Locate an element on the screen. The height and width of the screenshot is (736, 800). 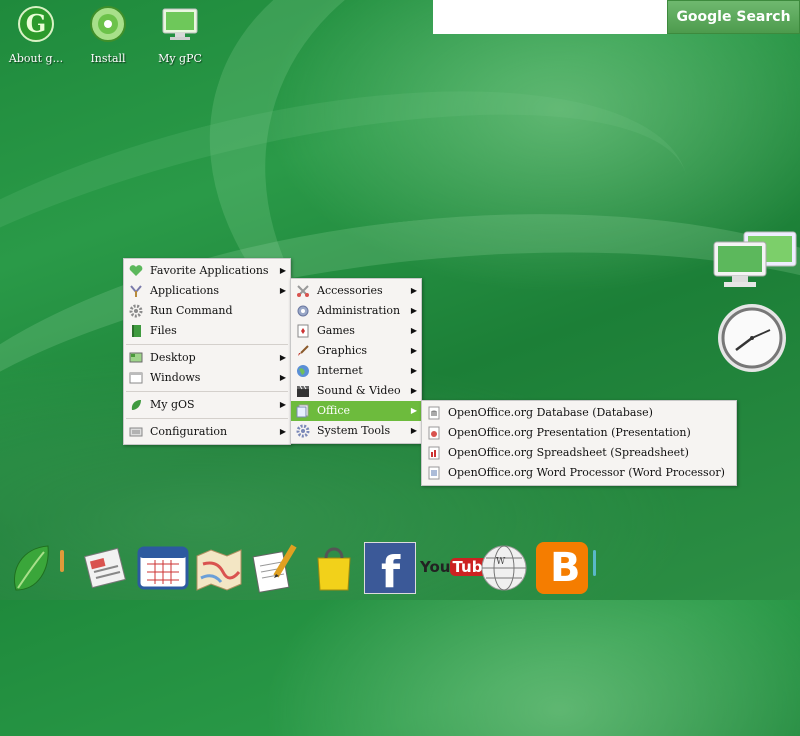
menu-item-label: Run Command is located at coordinates (191, 310).